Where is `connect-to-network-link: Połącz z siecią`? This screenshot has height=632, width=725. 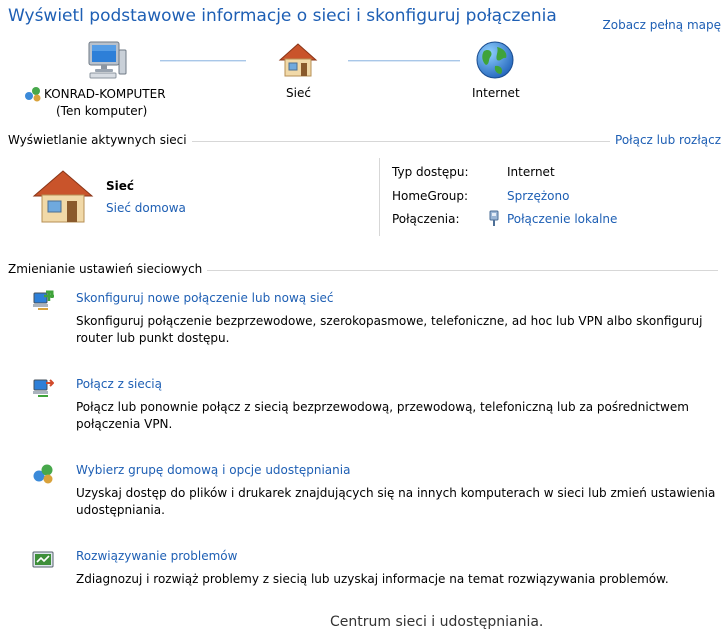 connect-to-network-link: Połącz z siecią is located at coordinates (119, 384).